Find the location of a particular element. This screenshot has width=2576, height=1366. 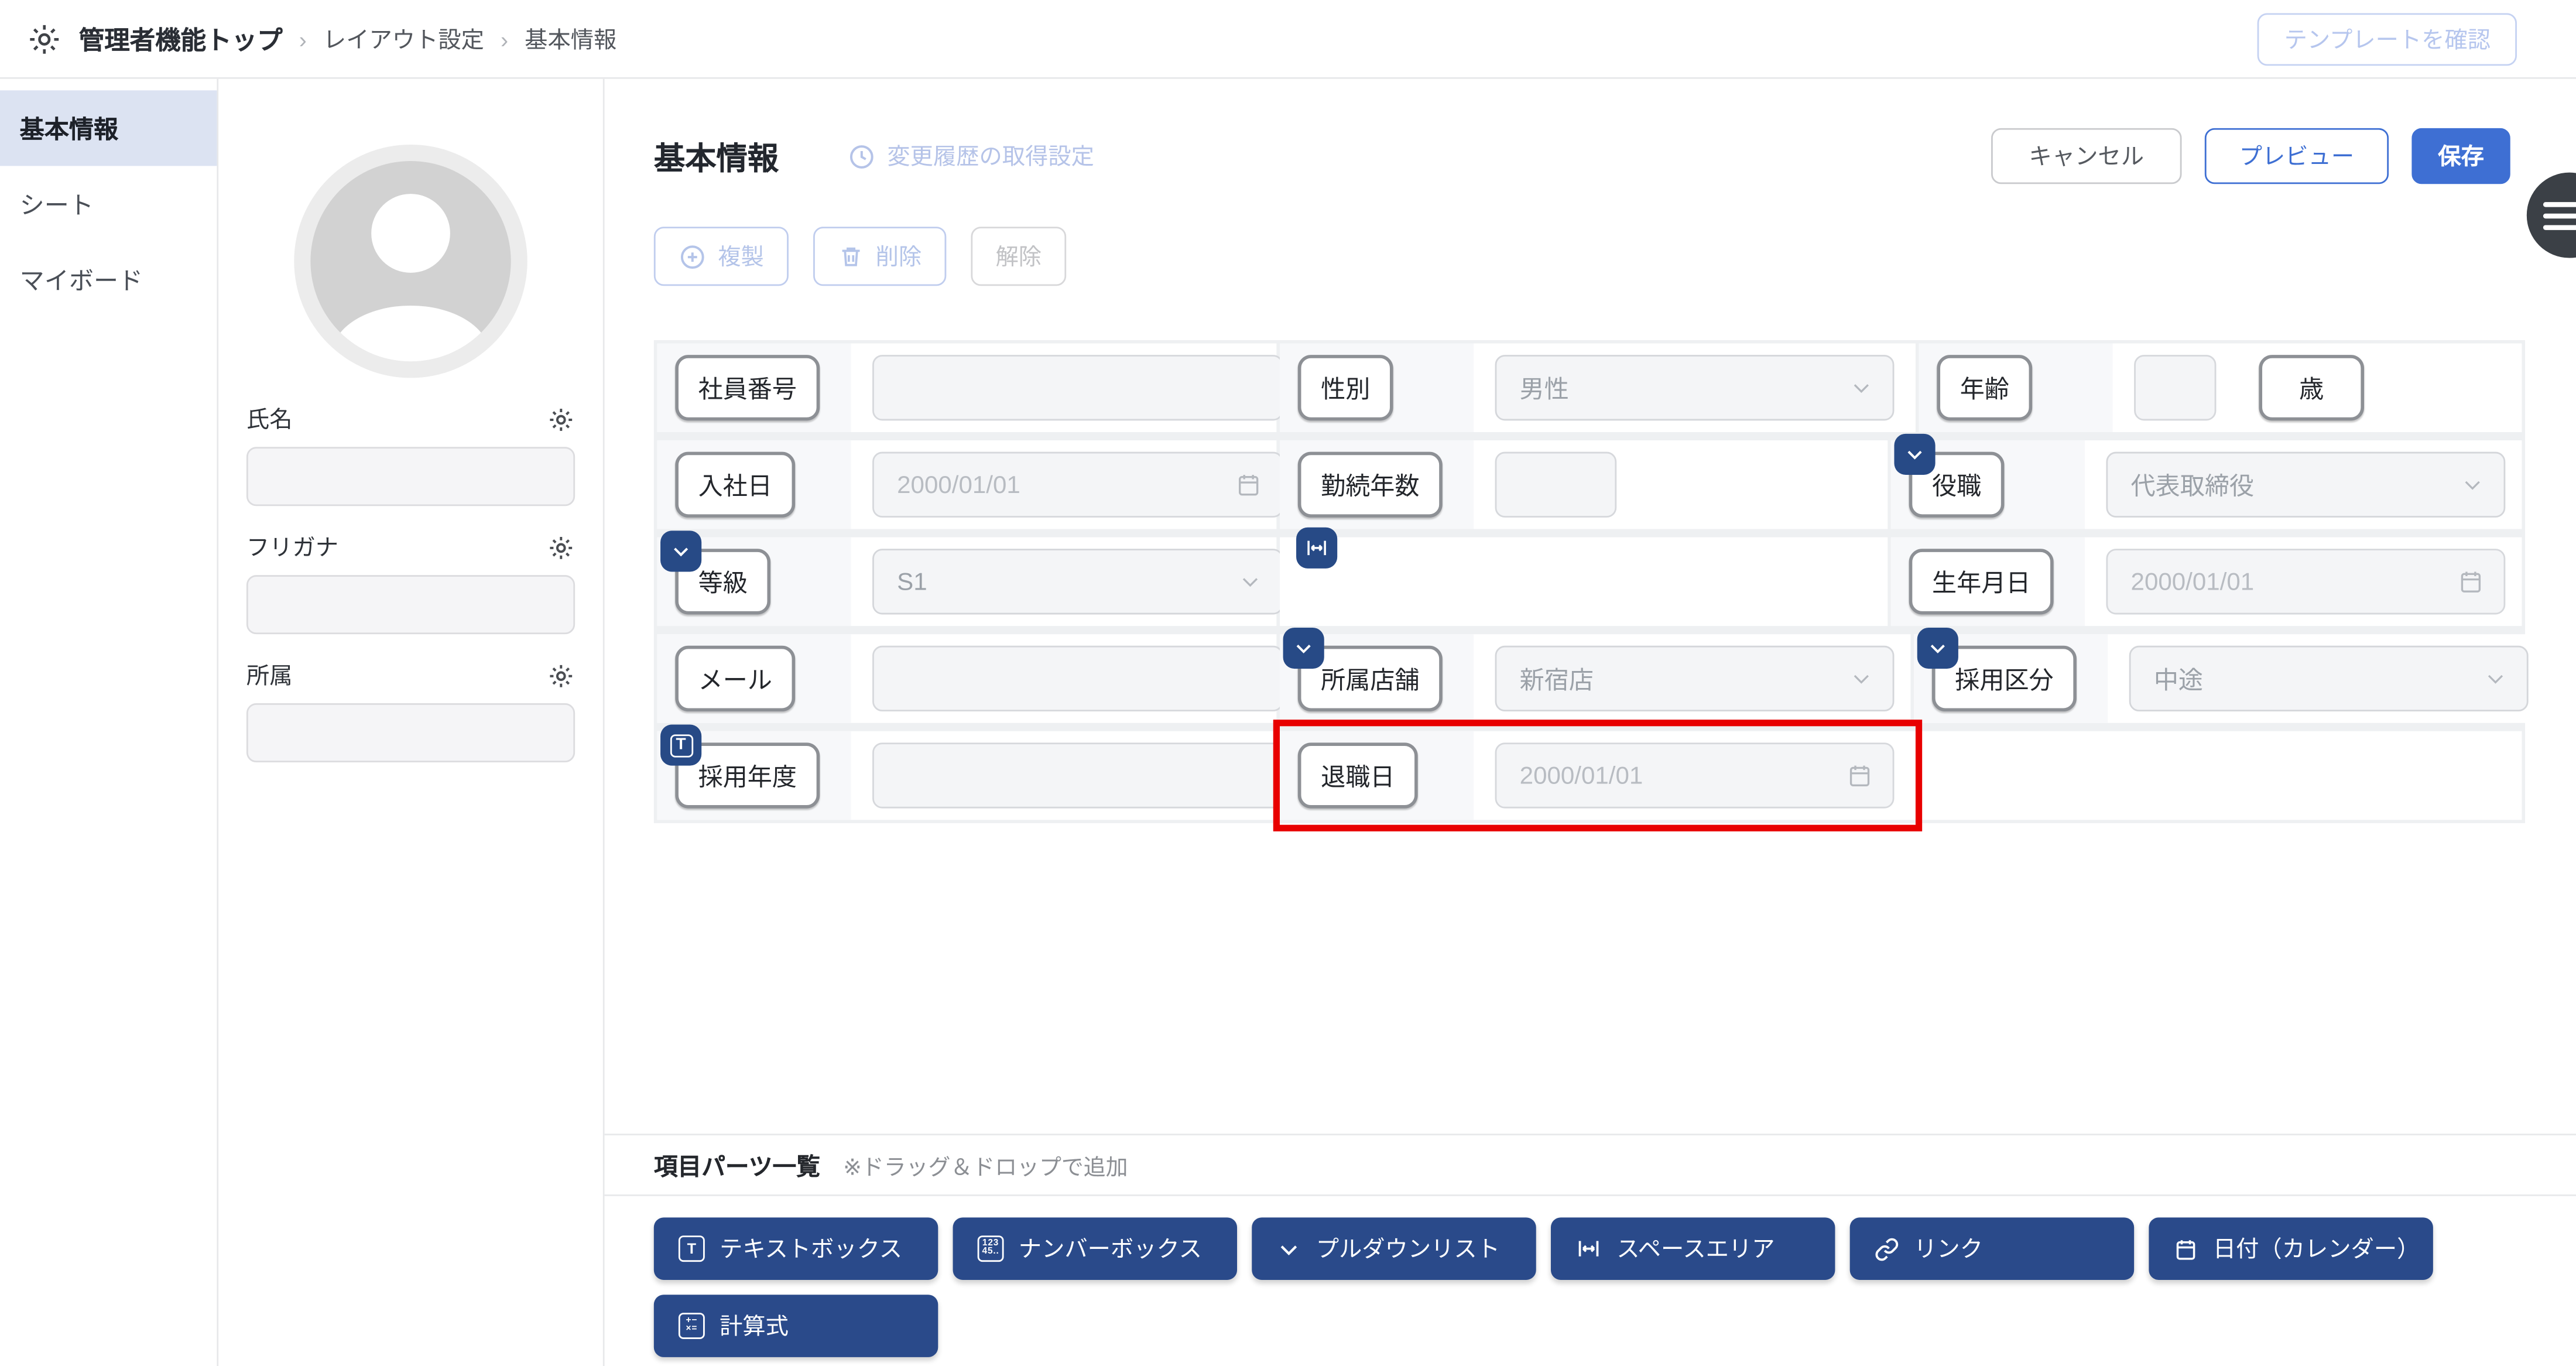

part-formula: +− ×= 計算式 is located at coordinates (795, 1326).